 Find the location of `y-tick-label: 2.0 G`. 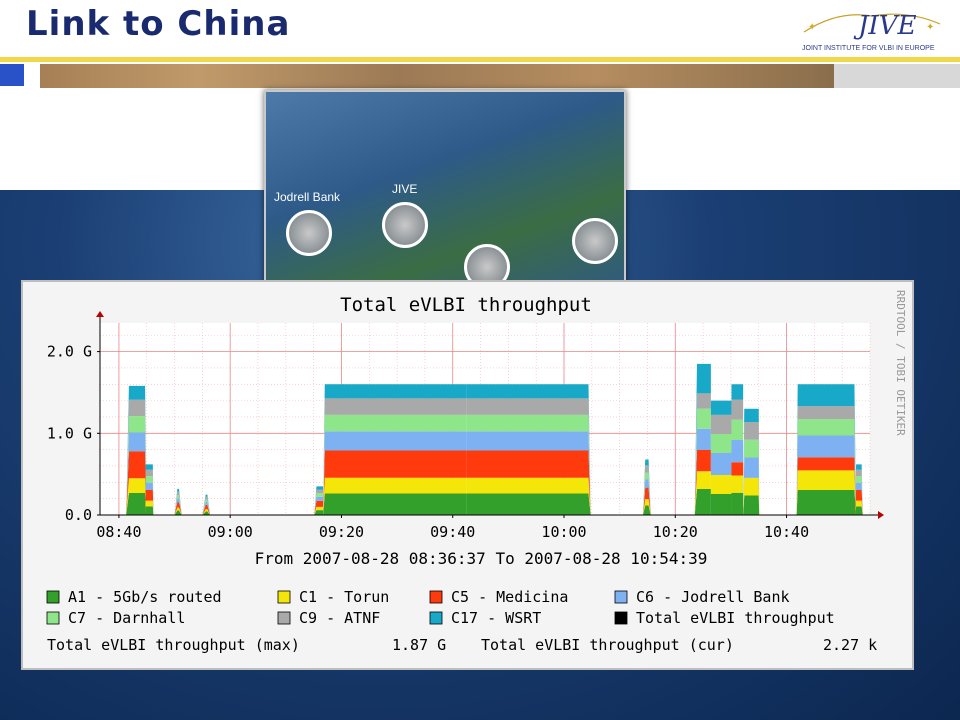

y-tick-label: 2.0 G is located at coordinates (69, 352).